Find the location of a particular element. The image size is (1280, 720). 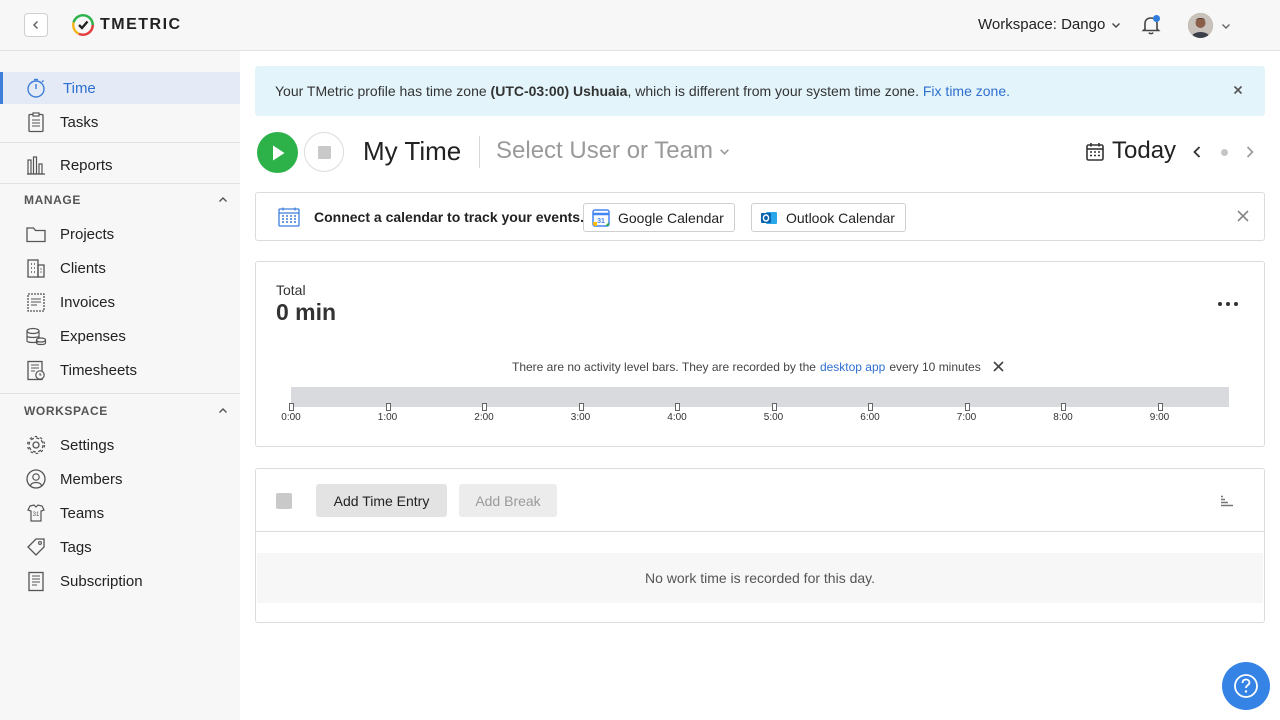

sidebar-item-timesheets: Timesheets is located at coordinates (120, 370).